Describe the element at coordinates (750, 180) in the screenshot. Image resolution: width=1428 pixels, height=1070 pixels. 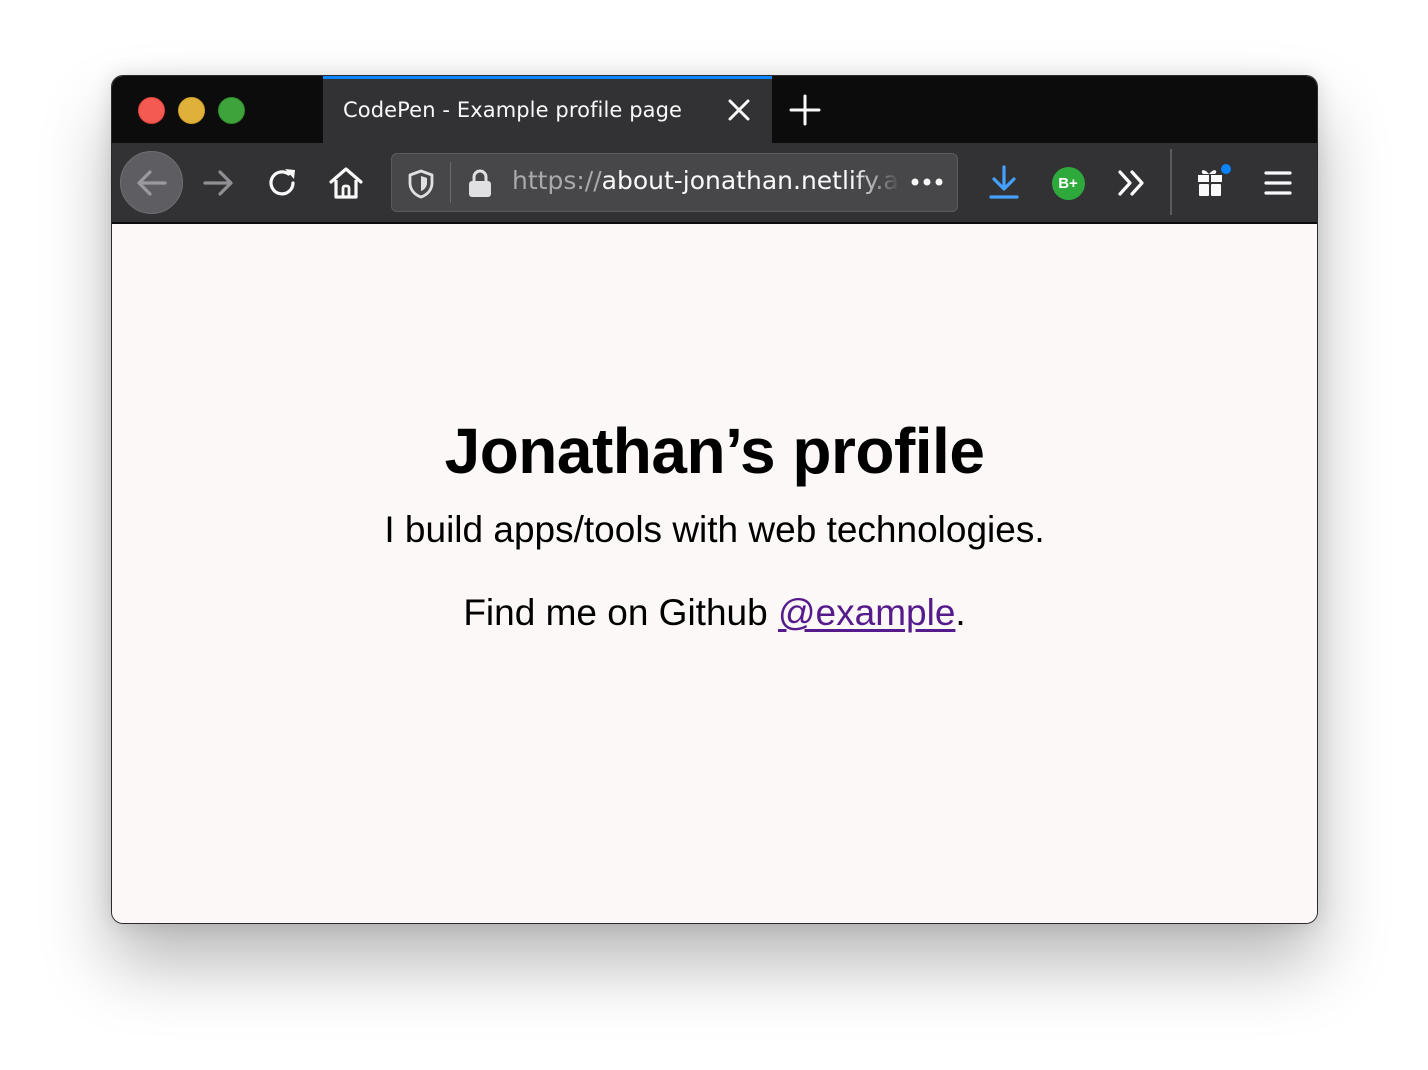
I see `url-host: about-jonathan.netlify.app` at that location.